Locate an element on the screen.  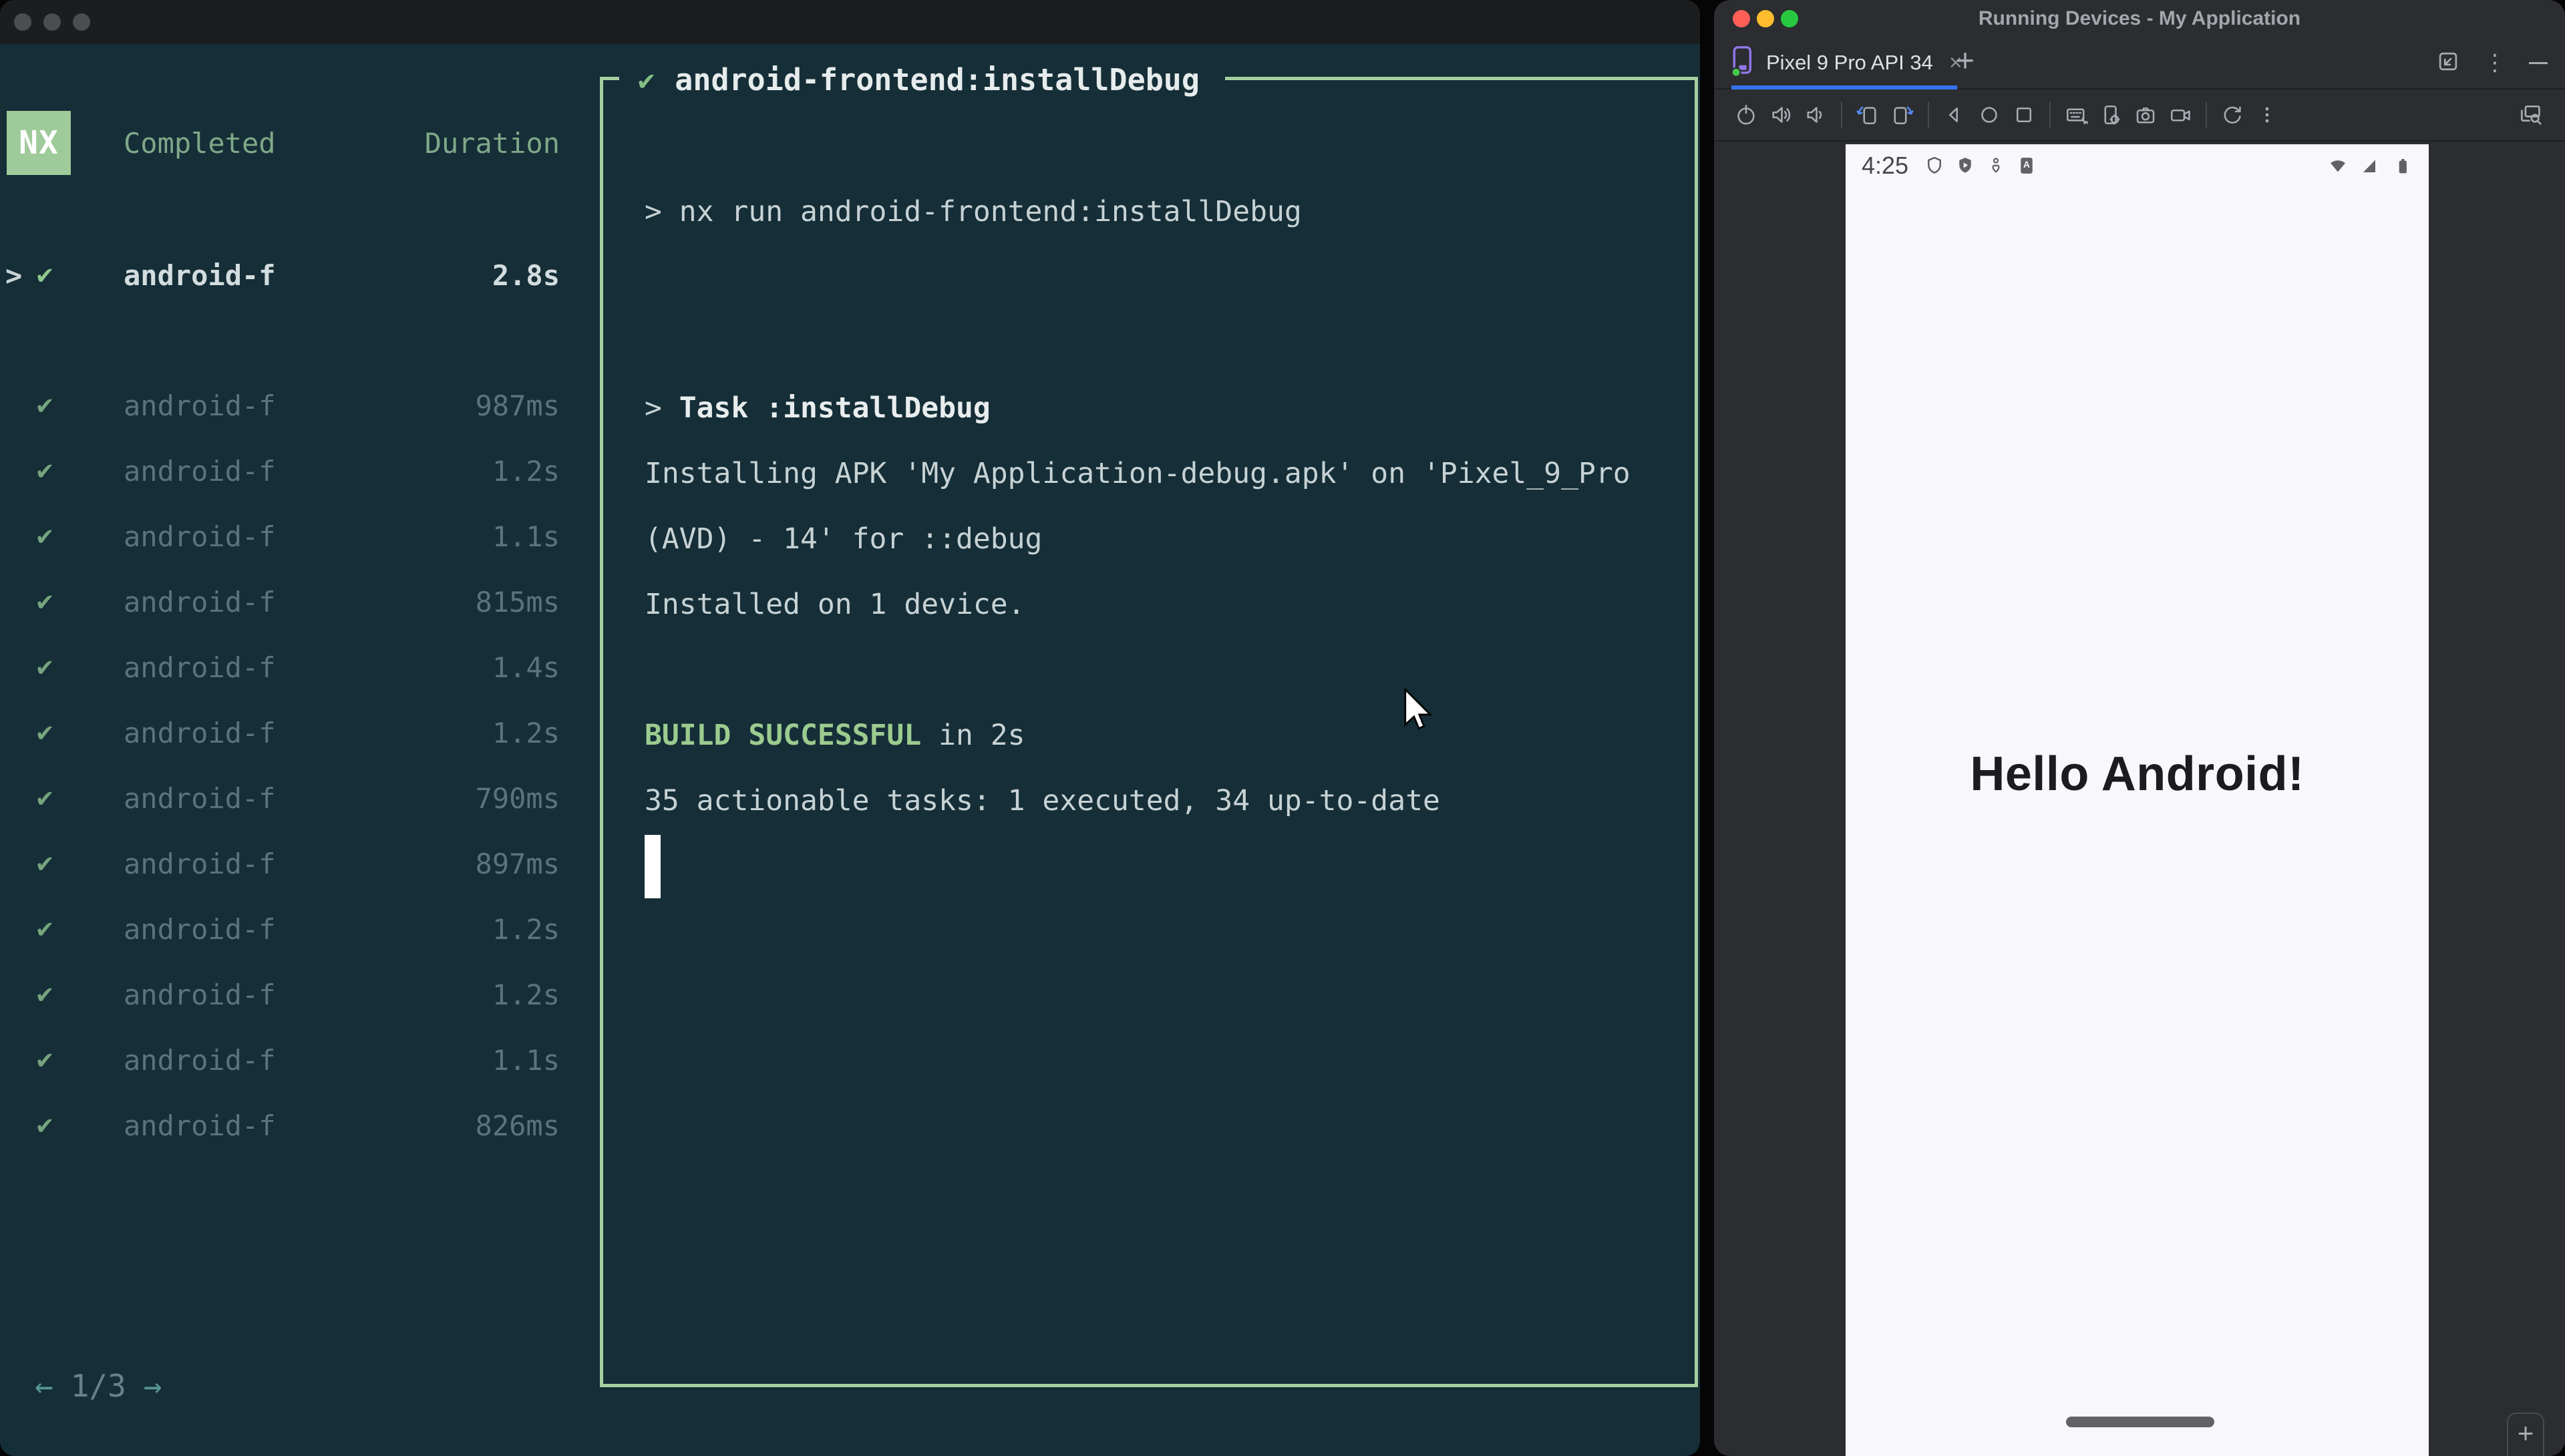
prev-page-arrow-icon: ← is located at coordinates (44, 1386).